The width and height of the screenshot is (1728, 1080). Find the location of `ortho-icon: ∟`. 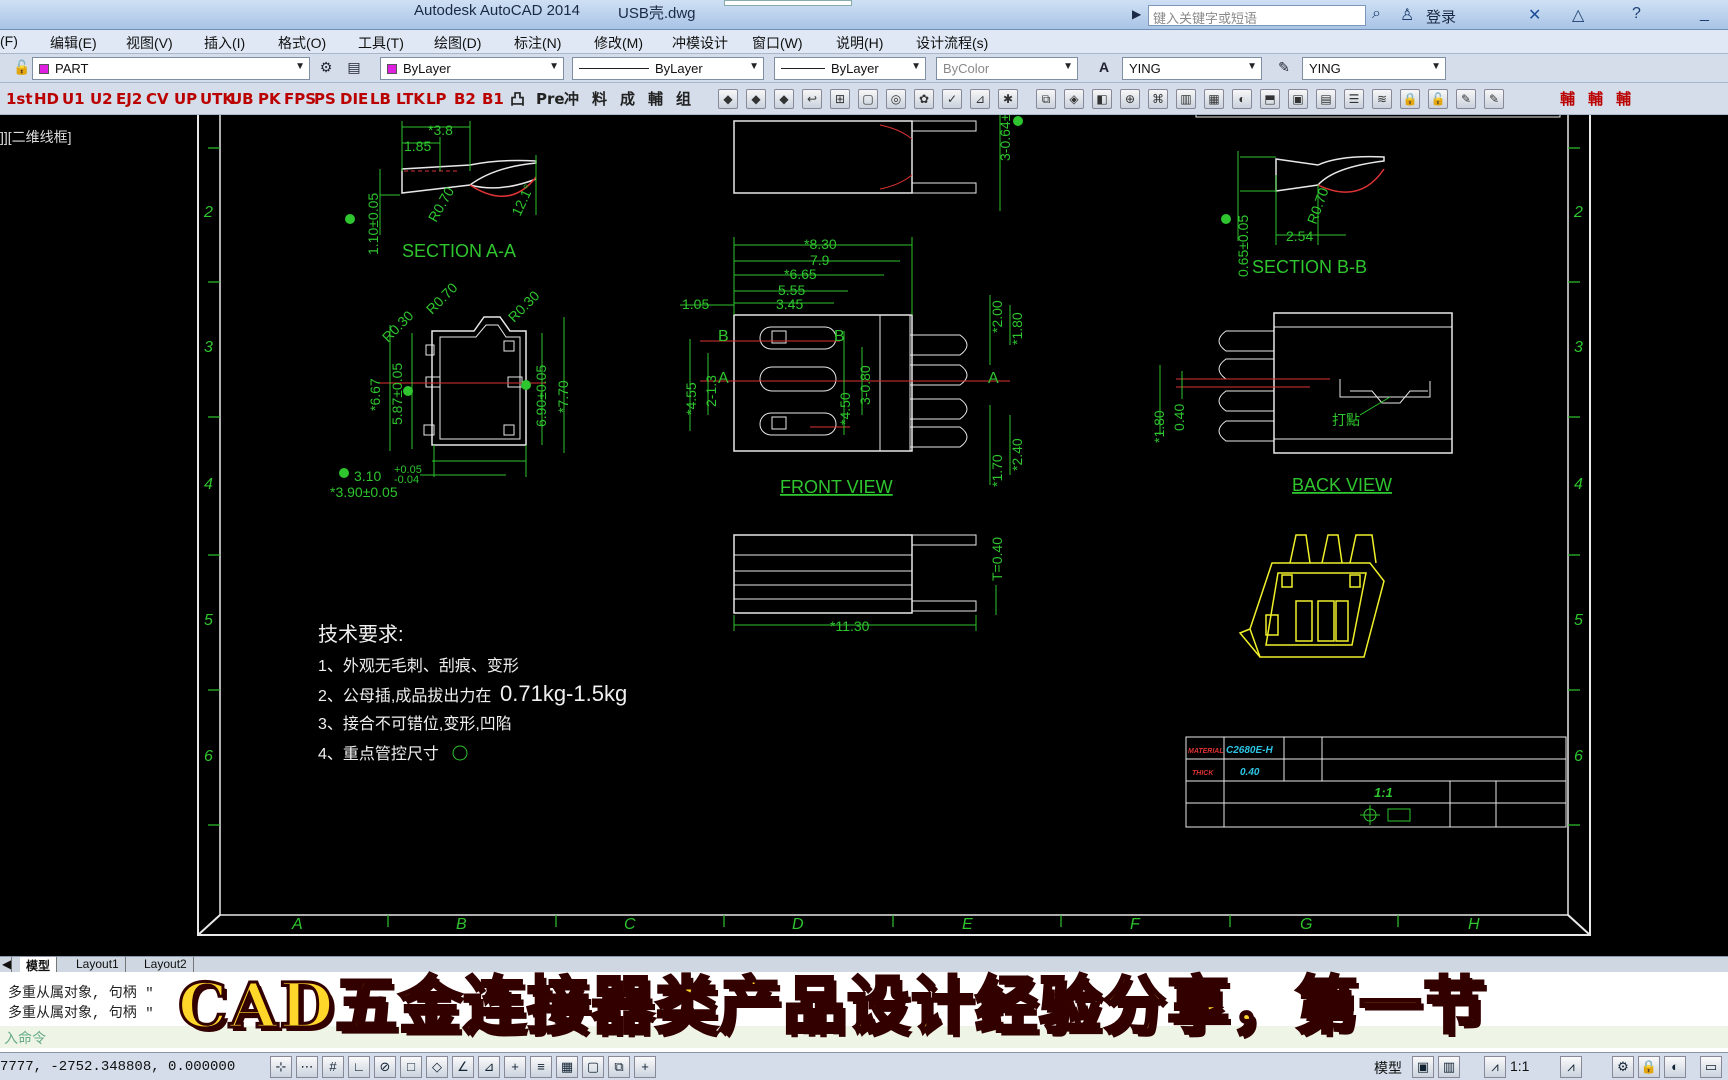

ortho-icon: ∟ is located at coordinates (359, 1067).